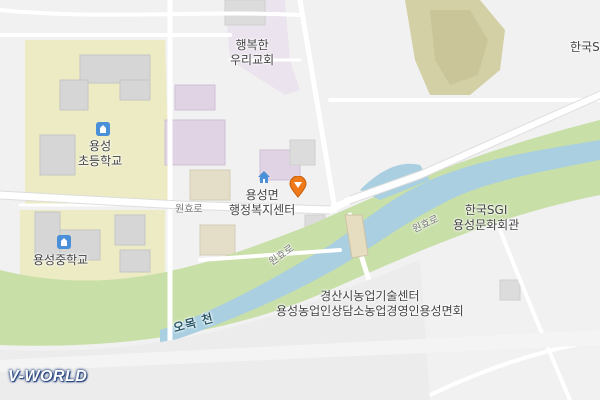 The width and height of the screenshot is (600, 400). I want to click on church-line1: 행복한, so click(252, 45).